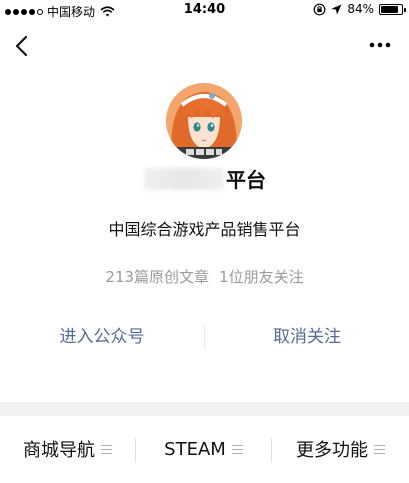 The image size is (409, 483). Describe the element at coordinates (59, 450) in the screenshot. I see `menu-item-label: 商城导航` at that location.